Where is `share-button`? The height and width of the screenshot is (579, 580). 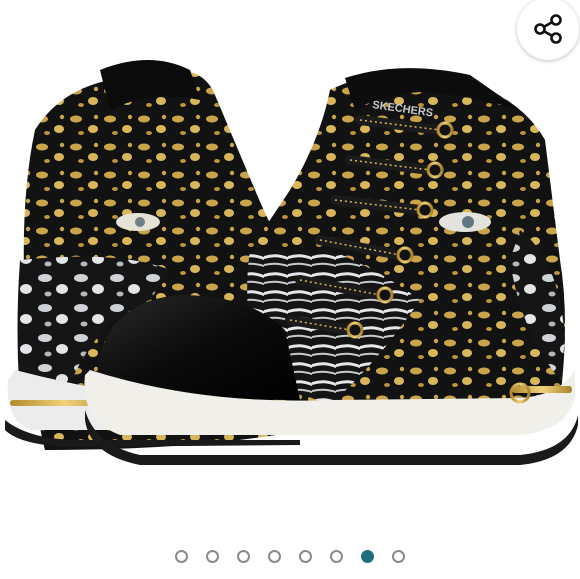 share-button is located at coordinates (548, 30).